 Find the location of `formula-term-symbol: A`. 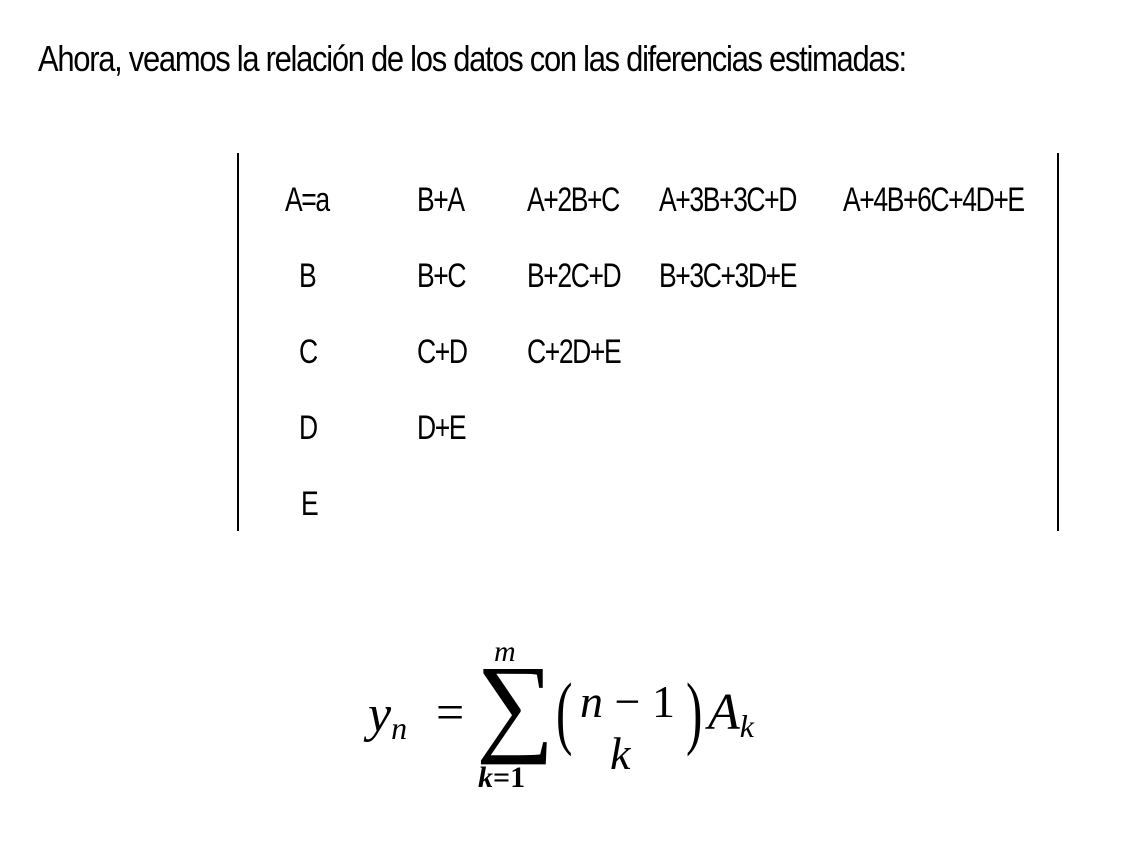

formula-term-symbol: A is located at coordinates (724, 712).